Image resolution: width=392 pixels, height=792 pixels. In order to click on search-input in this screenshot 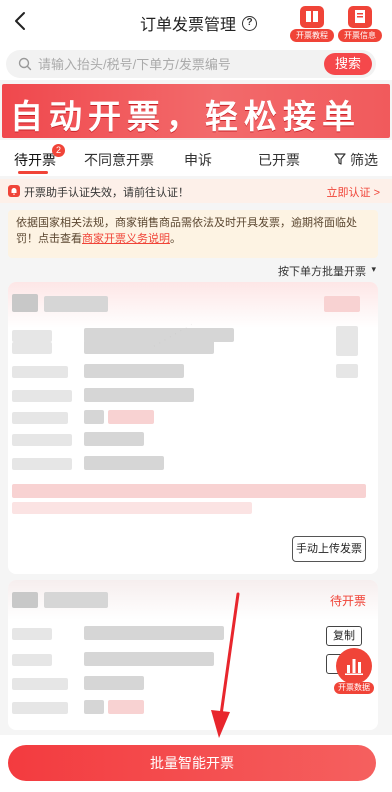, I will do `click(178, 64)`.